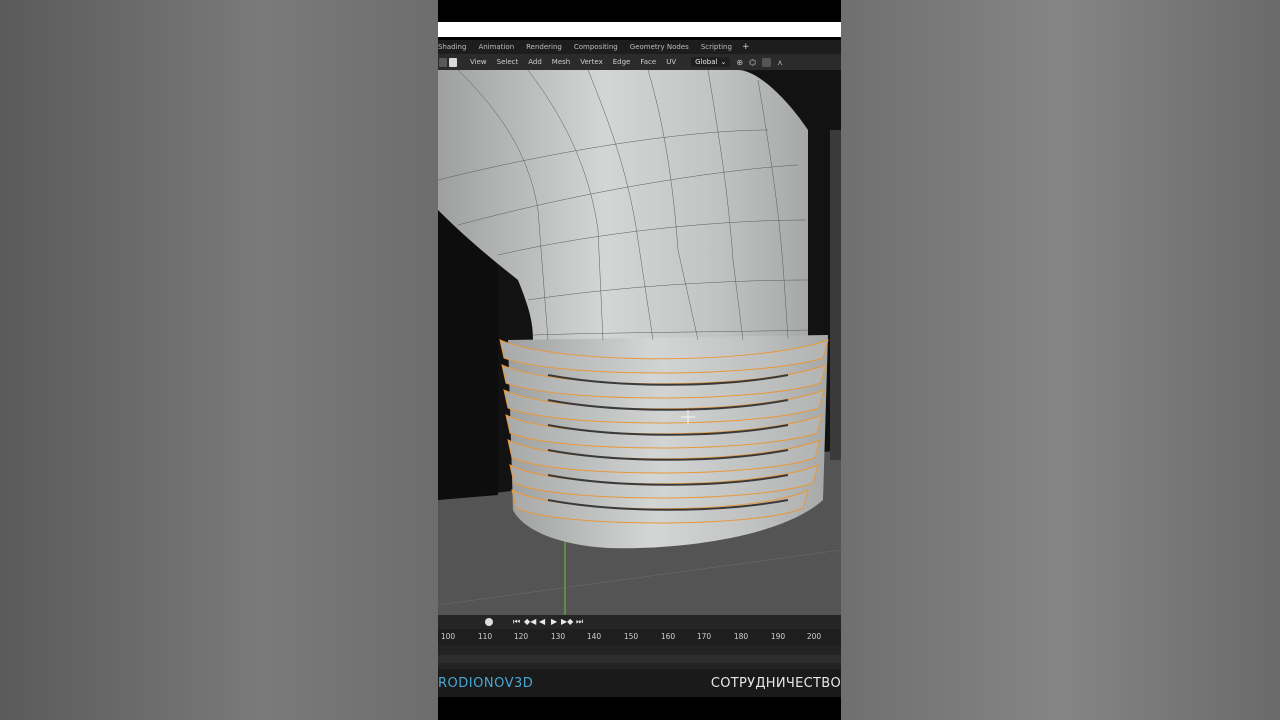  What do you see at coordinates (489, 622) in the screenshot?
I see `record-button` at bounding box center [489, 622].